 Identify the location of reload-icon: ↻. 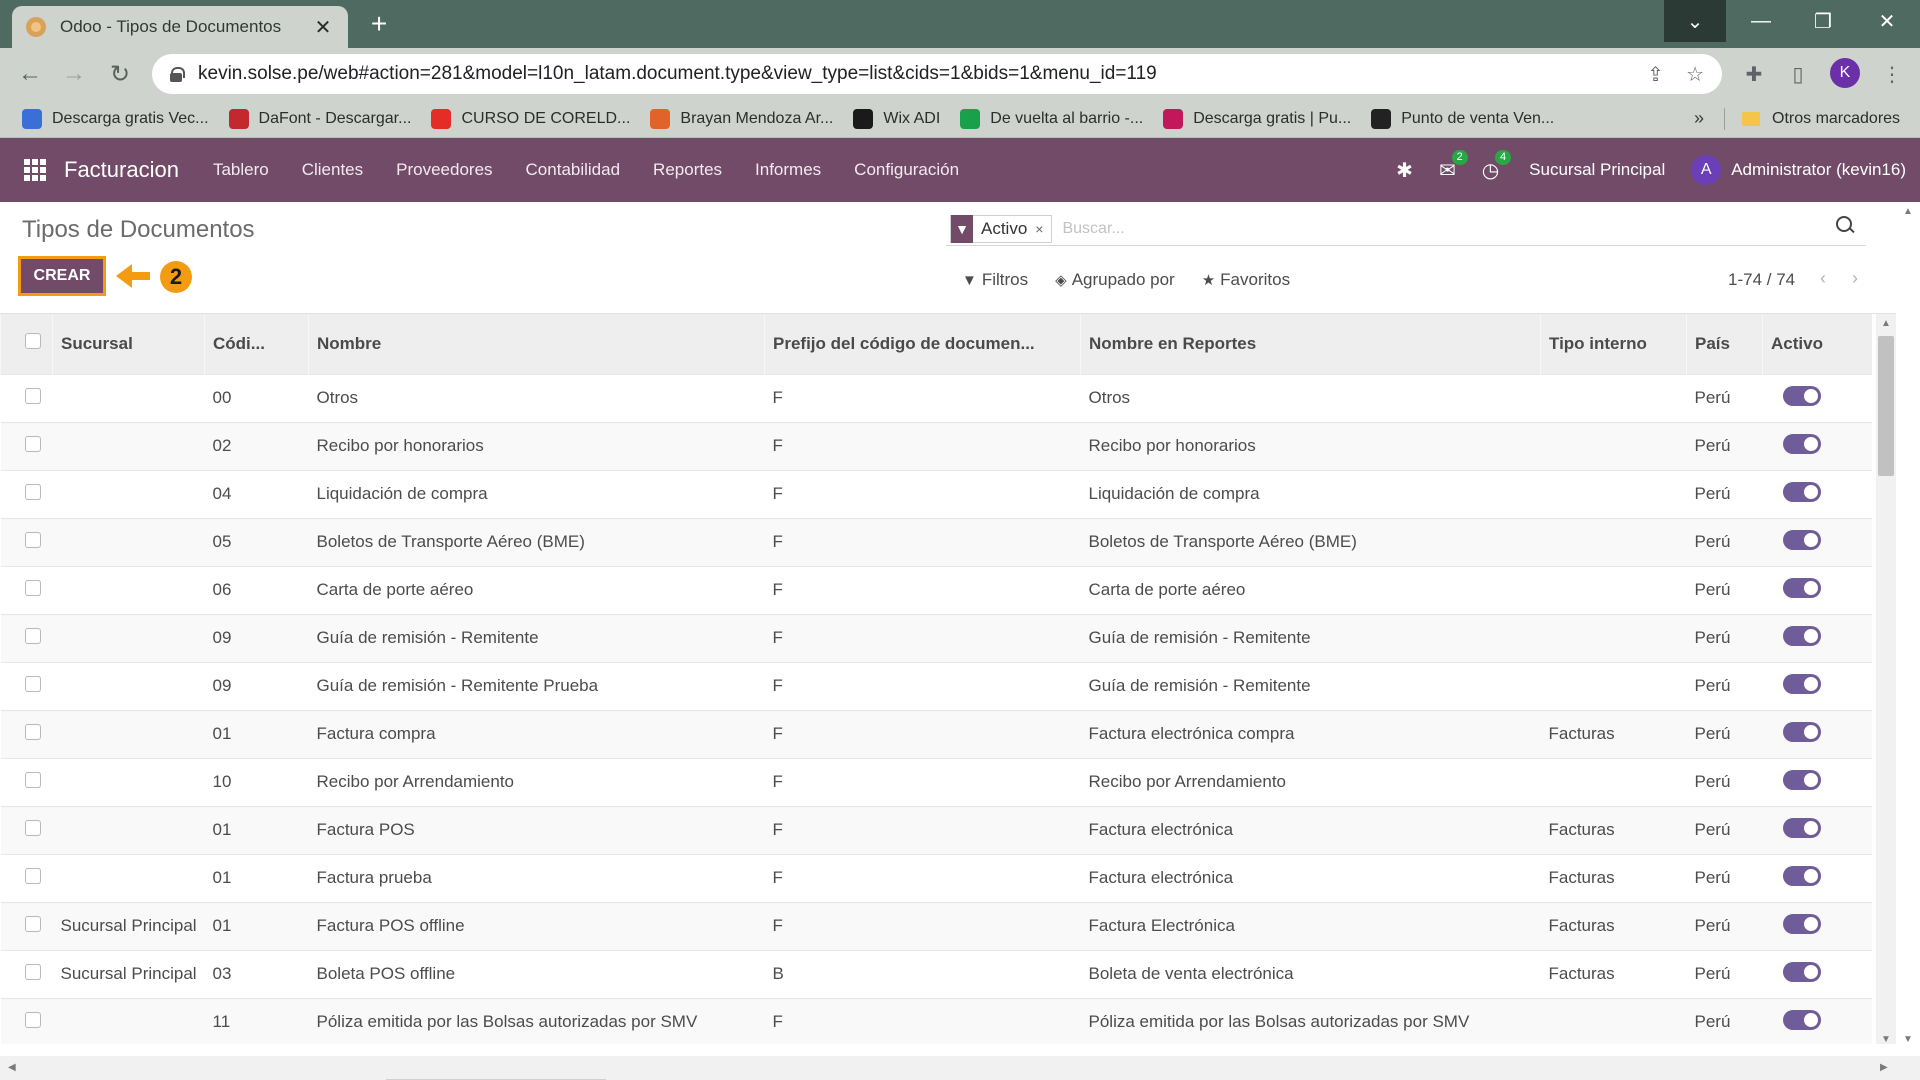
(120, 74).